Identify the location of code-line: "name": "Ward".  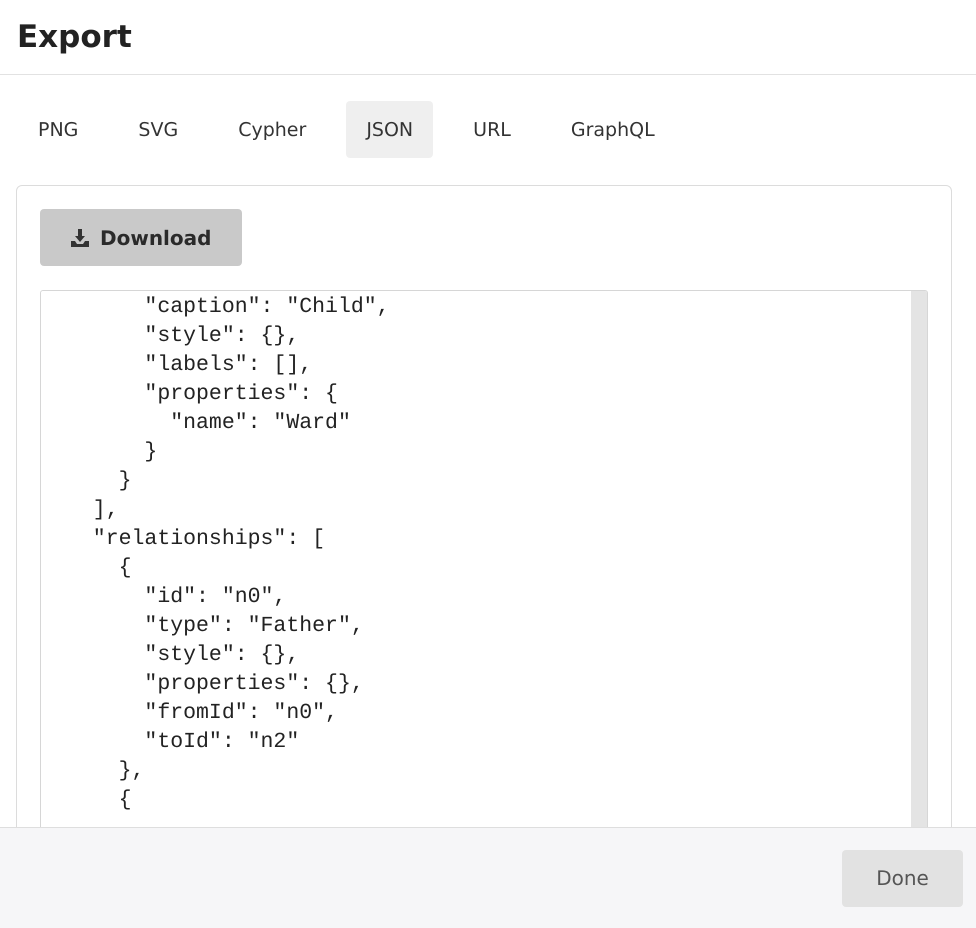
(260, 423).